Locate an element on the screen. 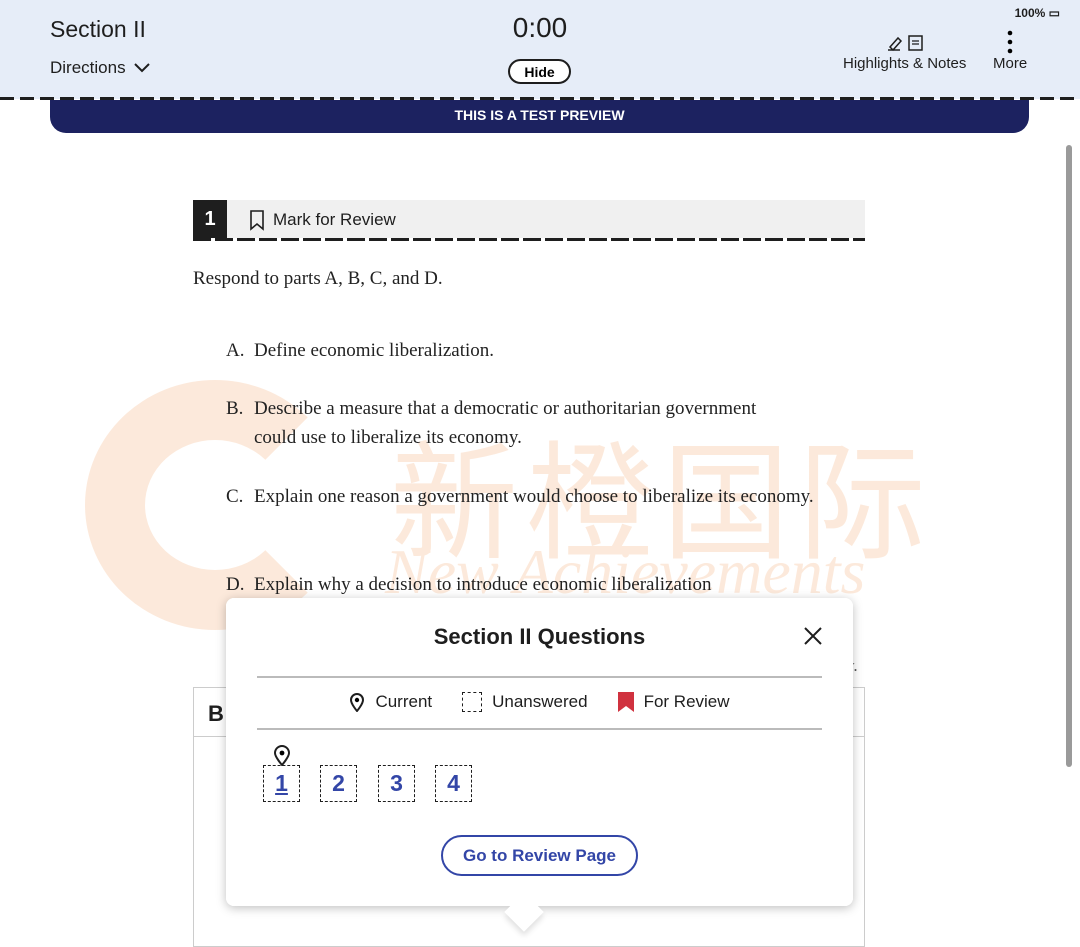 The image size is (1080, 947). more-label: More is located at coordinates (1010, 63).